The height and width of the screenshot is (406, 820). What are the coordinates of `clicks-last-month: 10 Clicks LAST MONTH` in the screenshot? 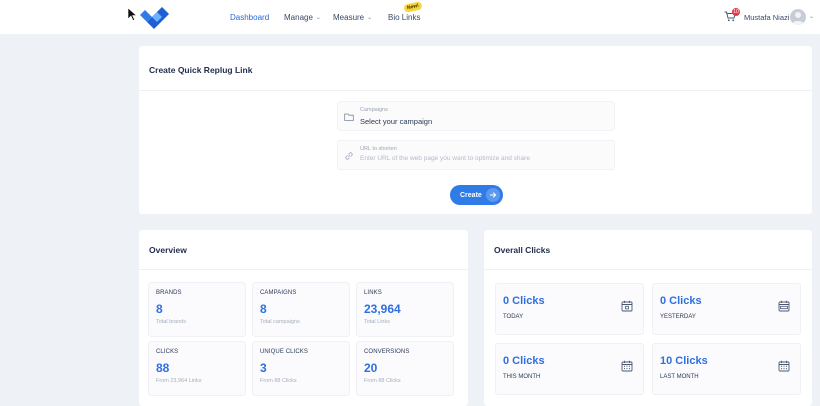 It's located at (726, 369).